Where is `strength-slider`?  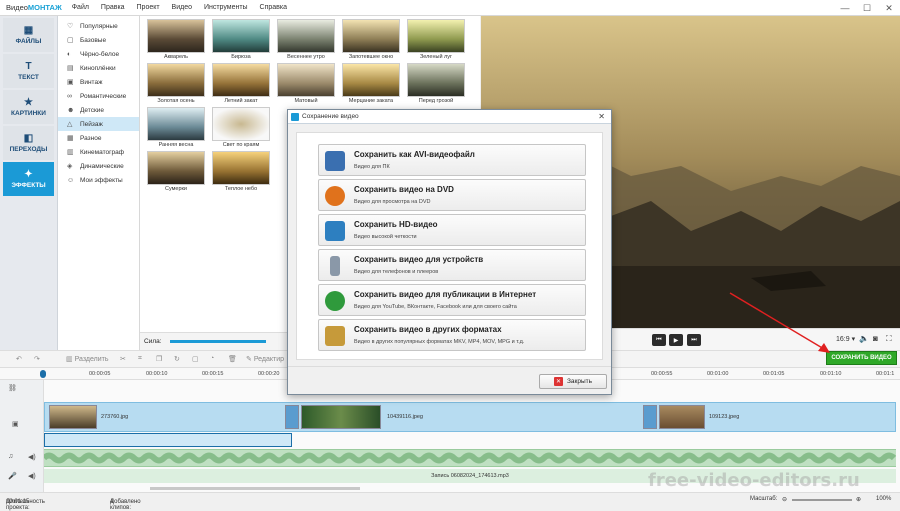
strength-slider is located at coordinates (217, 341).